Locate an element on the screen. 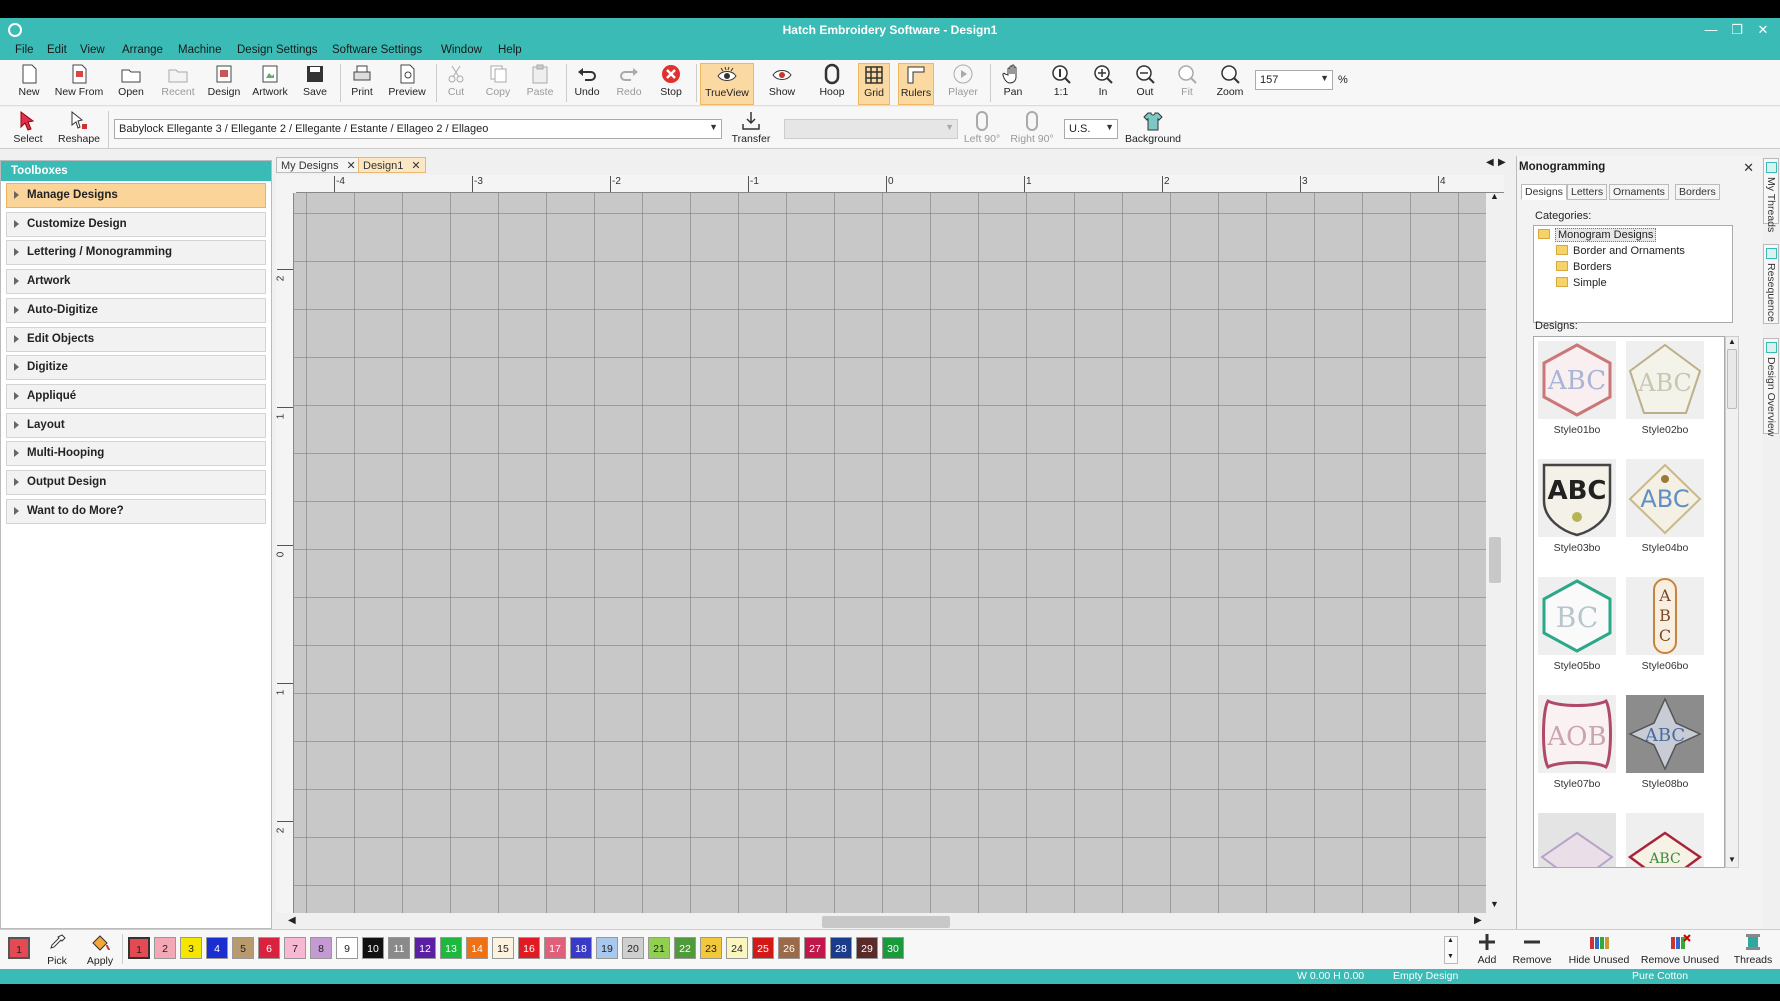 The image size is (1780, 1001). tab-design1: Design1 ✕ is located at coordinates (392, 165).